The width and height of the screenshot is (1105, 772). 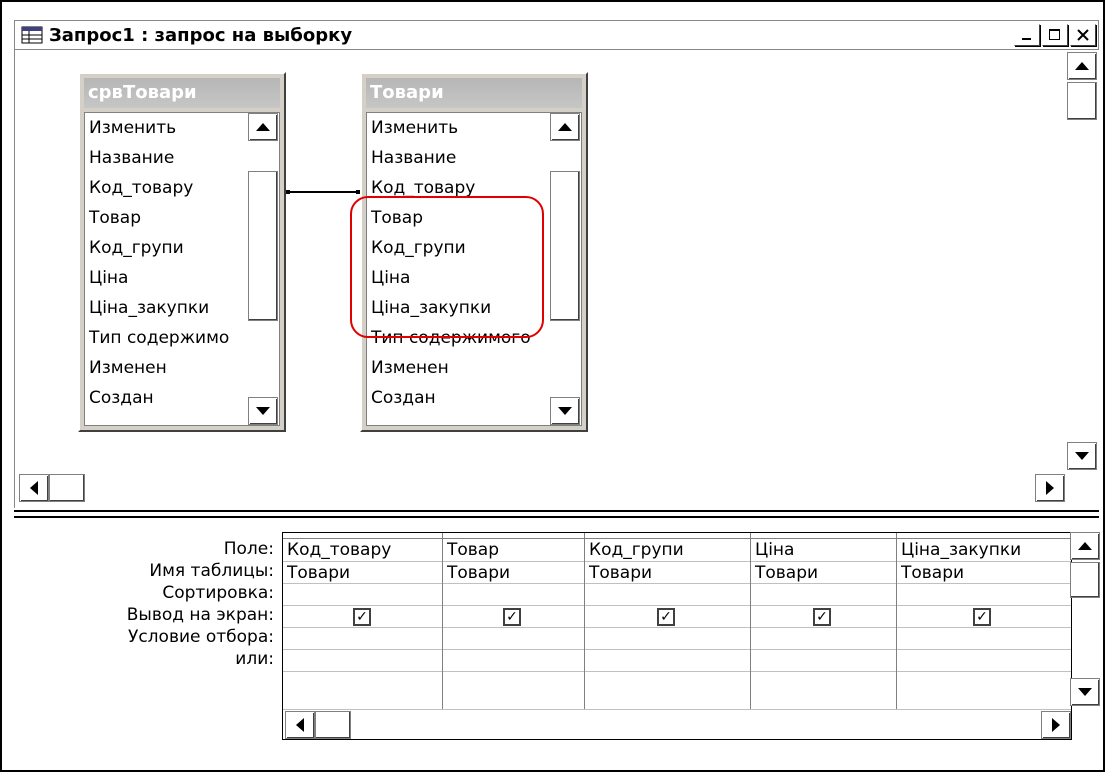 I want to click on maximize-button, so click(x=1055, y=35).